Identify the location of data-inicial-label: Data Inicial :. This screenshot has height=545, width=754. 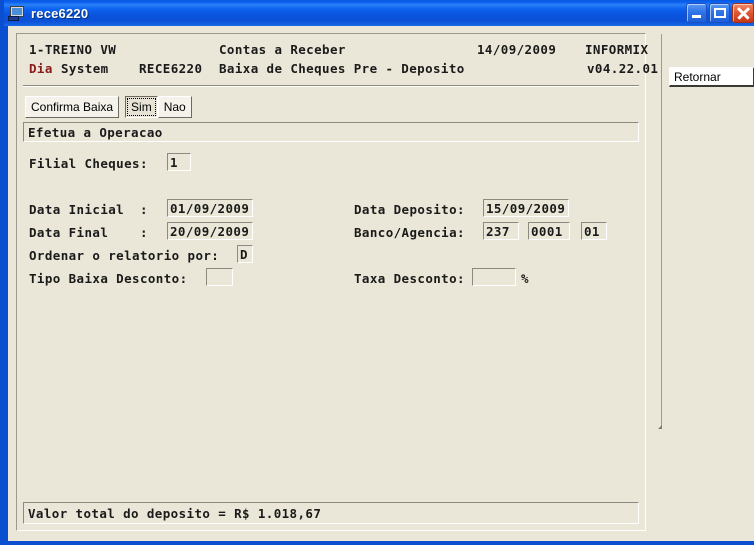
(88, 209).